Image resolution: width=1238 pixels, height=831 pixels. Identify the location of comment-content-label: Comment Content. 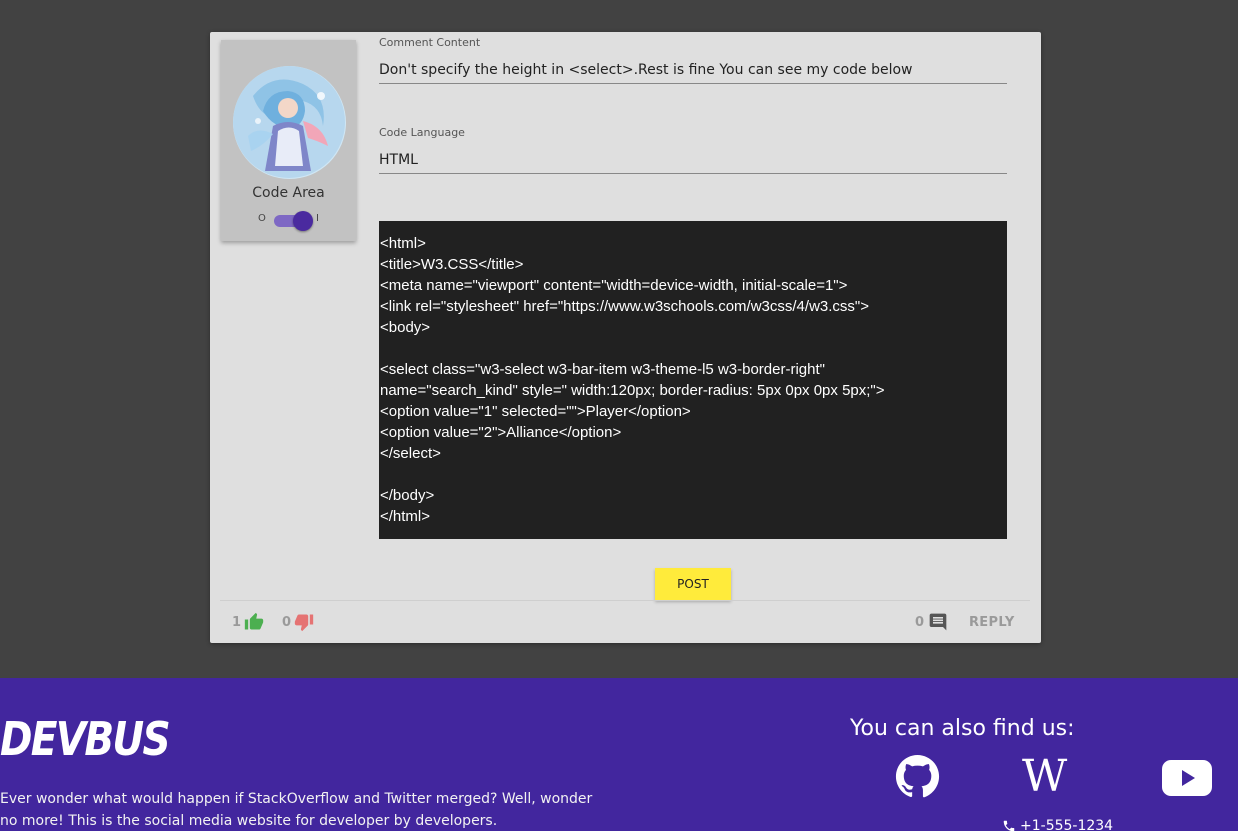
(430, 42).